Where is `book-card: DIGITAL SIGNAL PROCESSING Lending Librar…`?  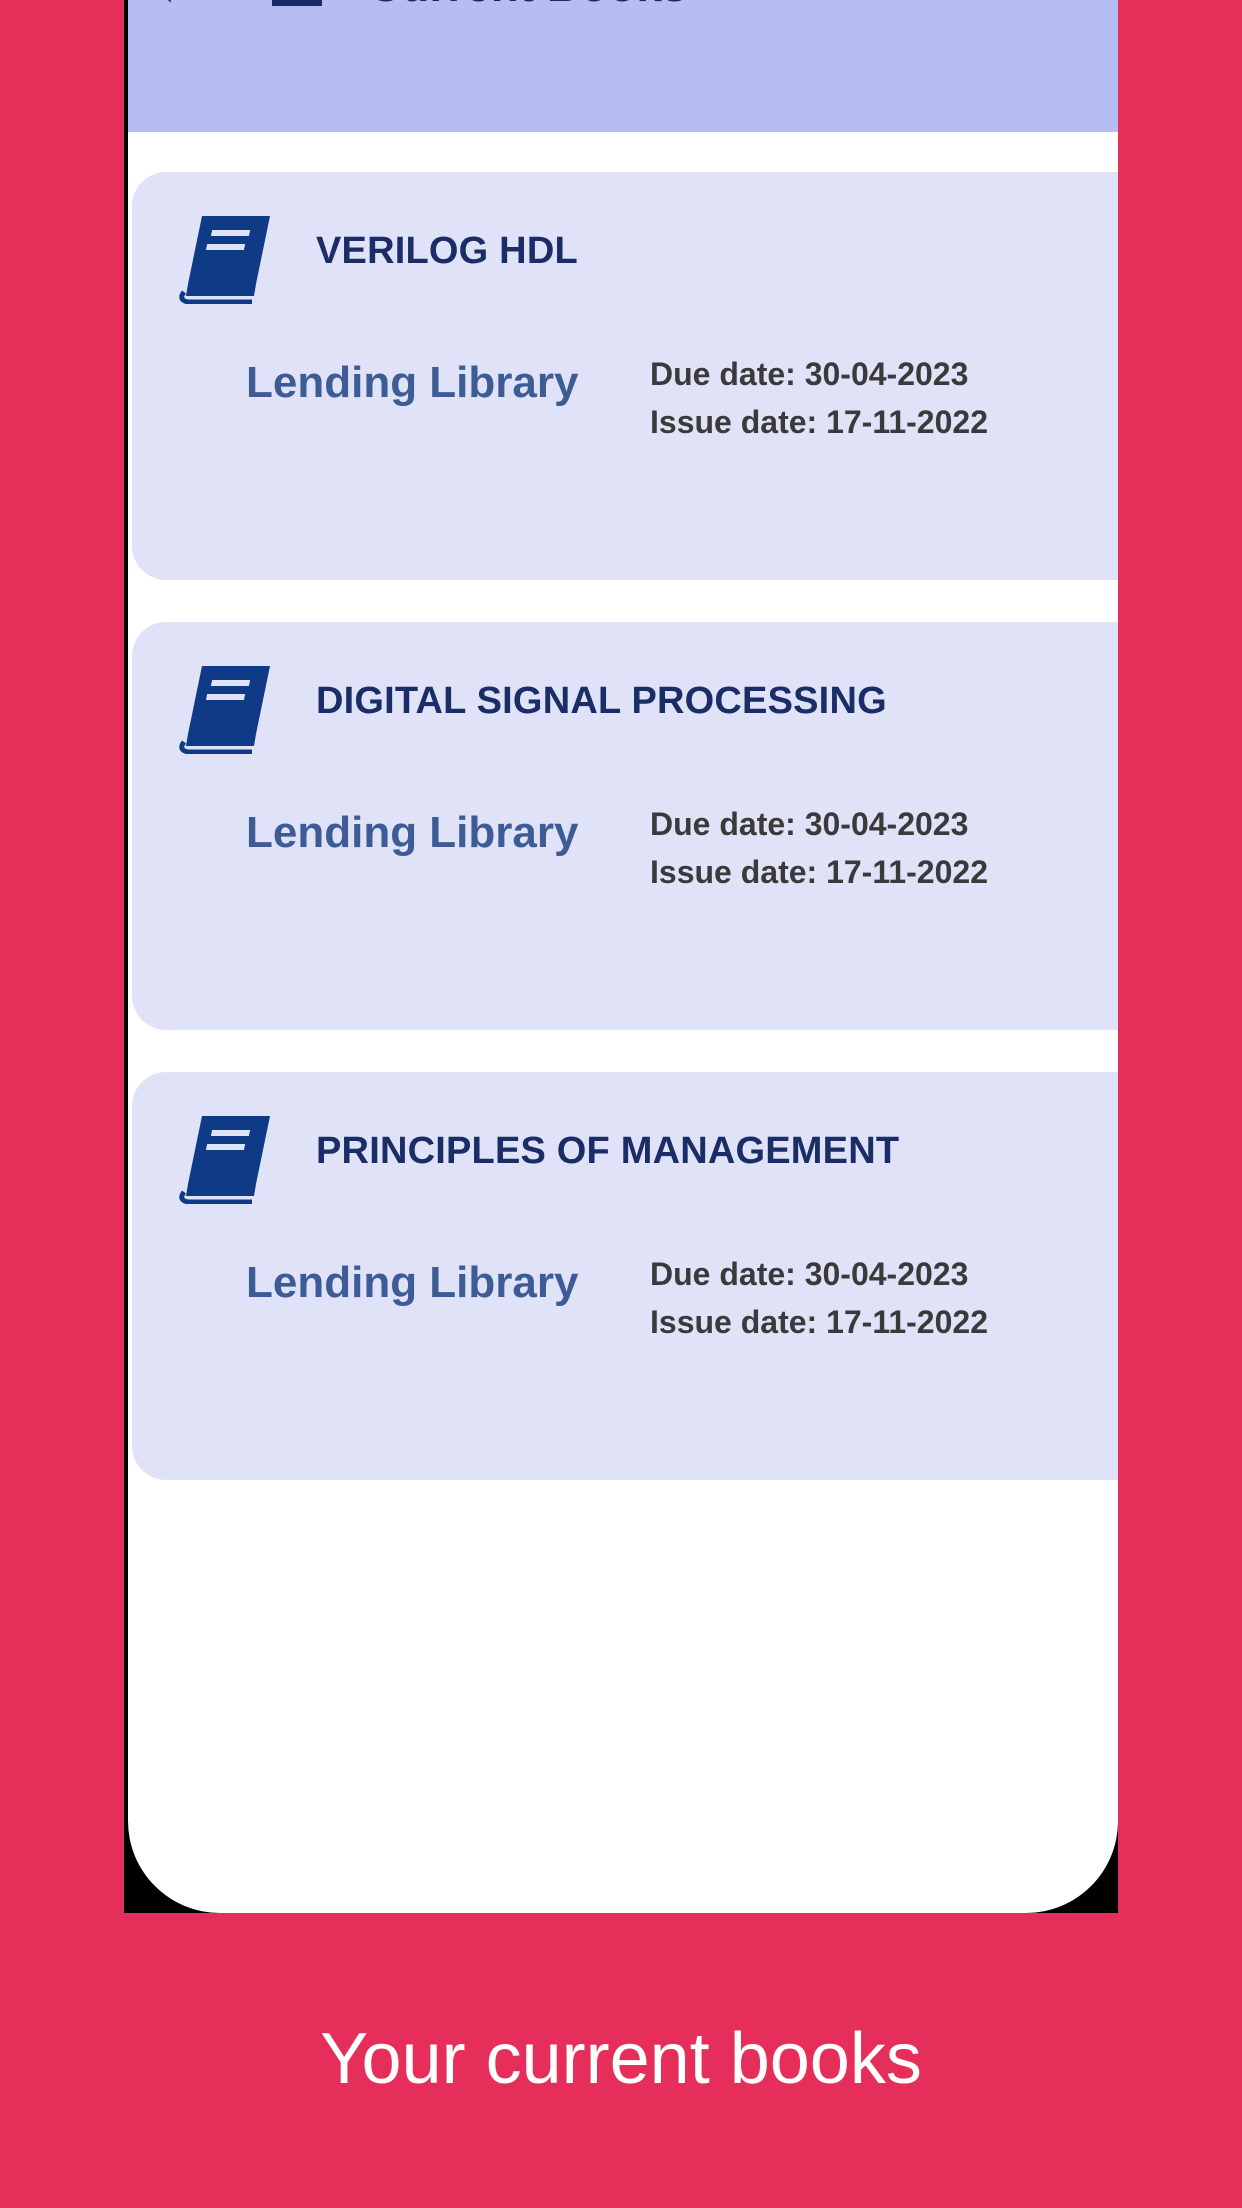 book-card: DIGITAL SIGNAL PROCESSING Lending Librar… is located at coordinates (625, 826).